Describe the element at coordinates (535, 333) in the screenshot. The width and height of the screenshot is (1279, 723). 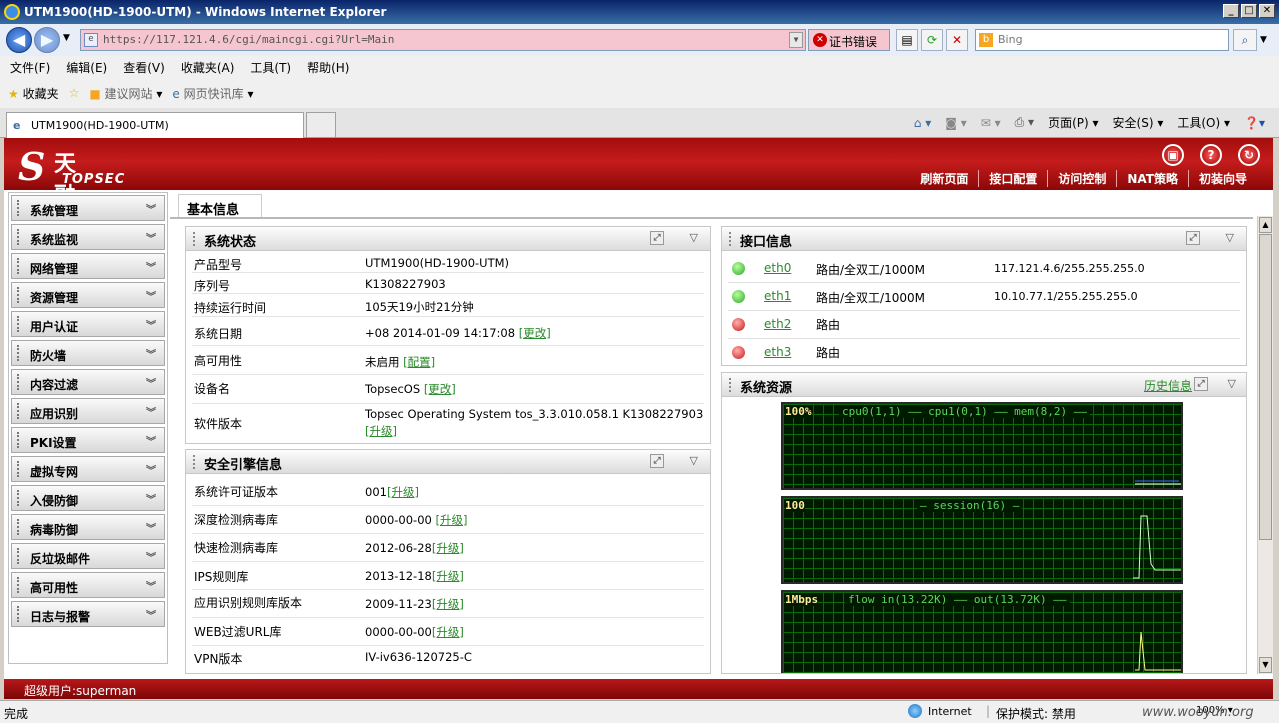
I see `change-date-link: [更改]` at that location.